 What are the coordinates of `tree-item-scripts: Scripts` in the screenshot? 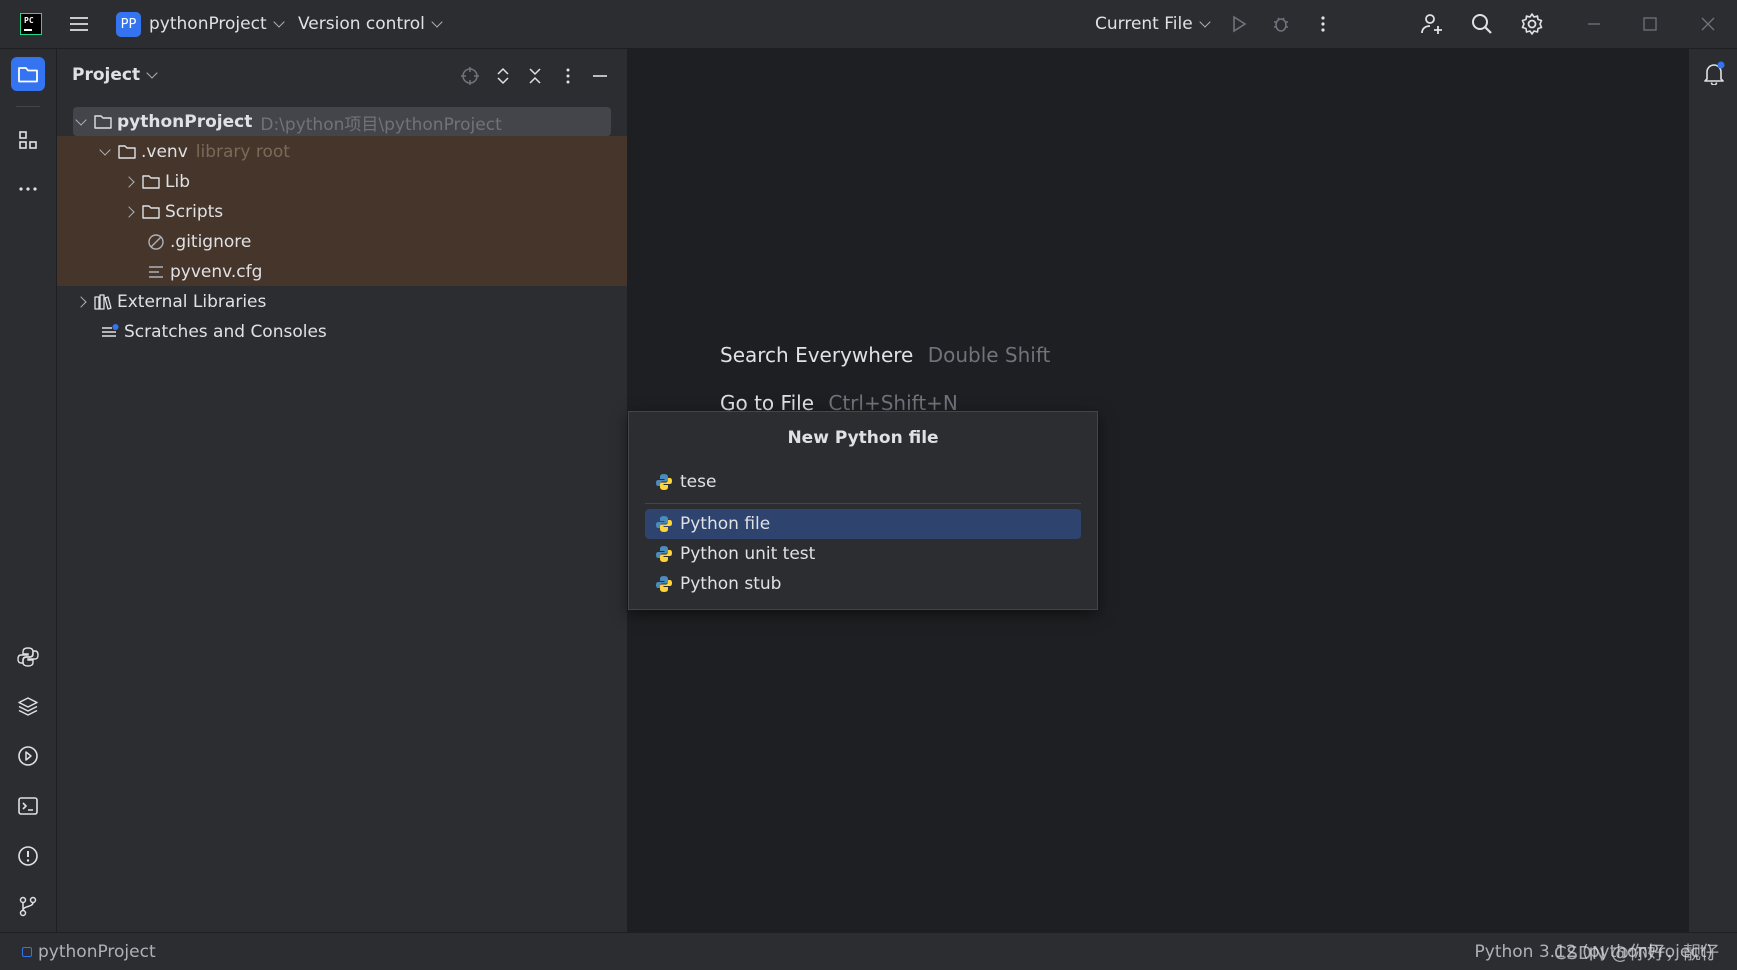 It's located at (173, 212).